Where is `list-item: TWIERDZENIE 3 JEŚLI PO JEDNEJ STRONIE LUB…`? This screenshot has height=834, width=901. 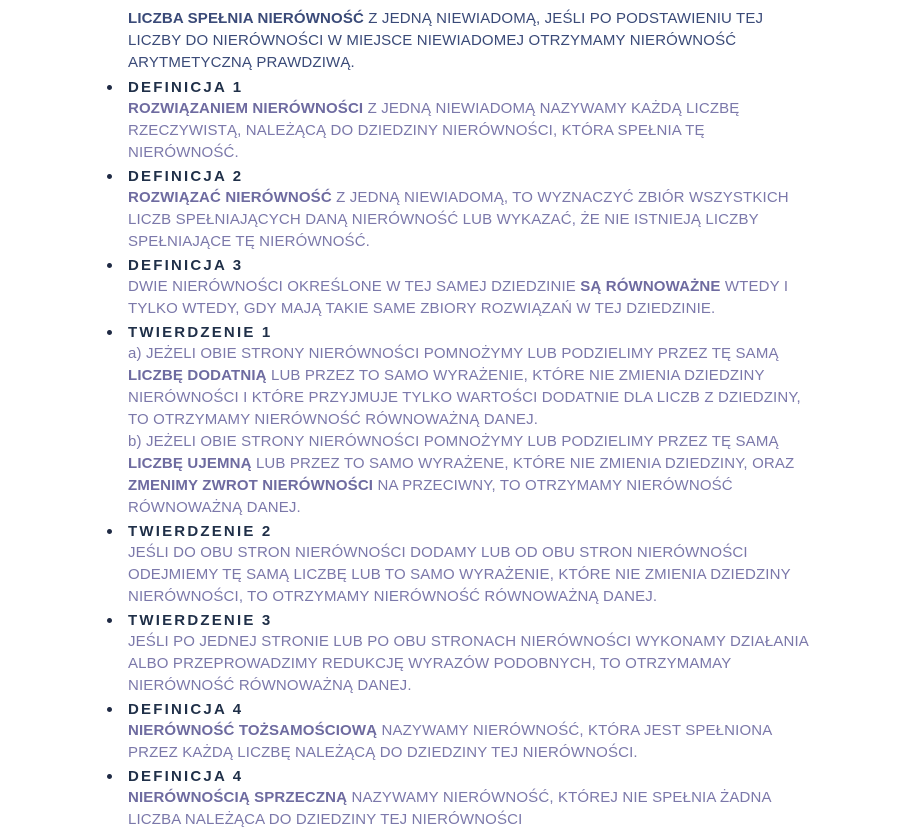
list-item: TWIERDZENIE 3 JEŚLI PO JEDNEJ STRONIE LUB… is located at coordinates (409, 654).